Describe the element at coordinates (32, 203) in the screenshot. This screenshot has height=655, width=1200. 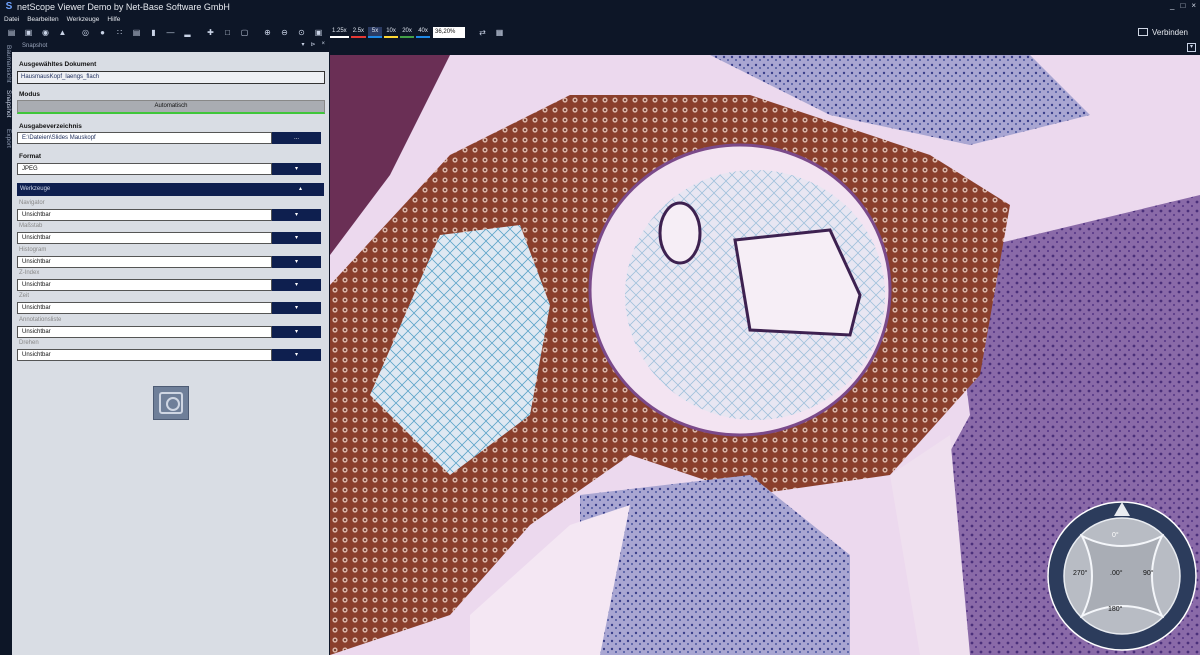
I see `tool-label-navigator: Navigator` at that location.